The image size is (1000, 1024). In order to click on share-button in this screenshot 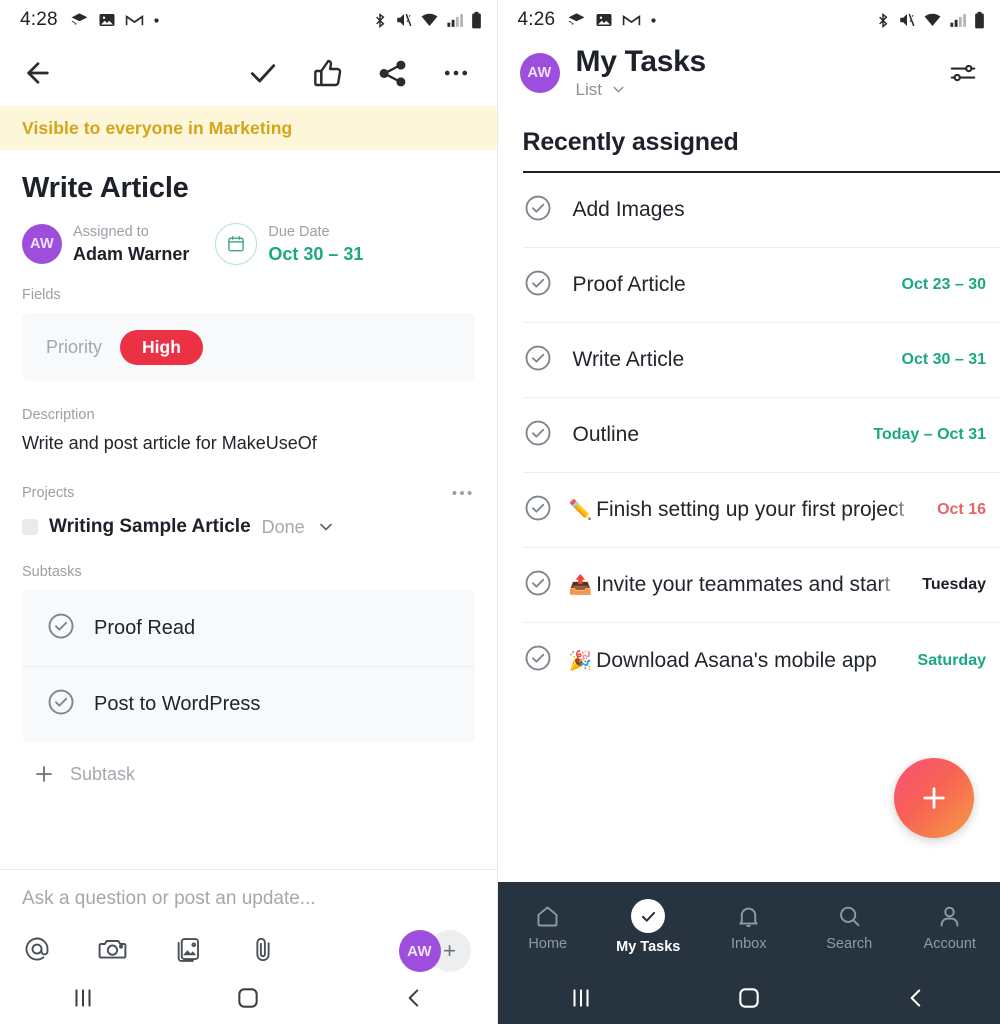, I will do `click(392, 73)`.